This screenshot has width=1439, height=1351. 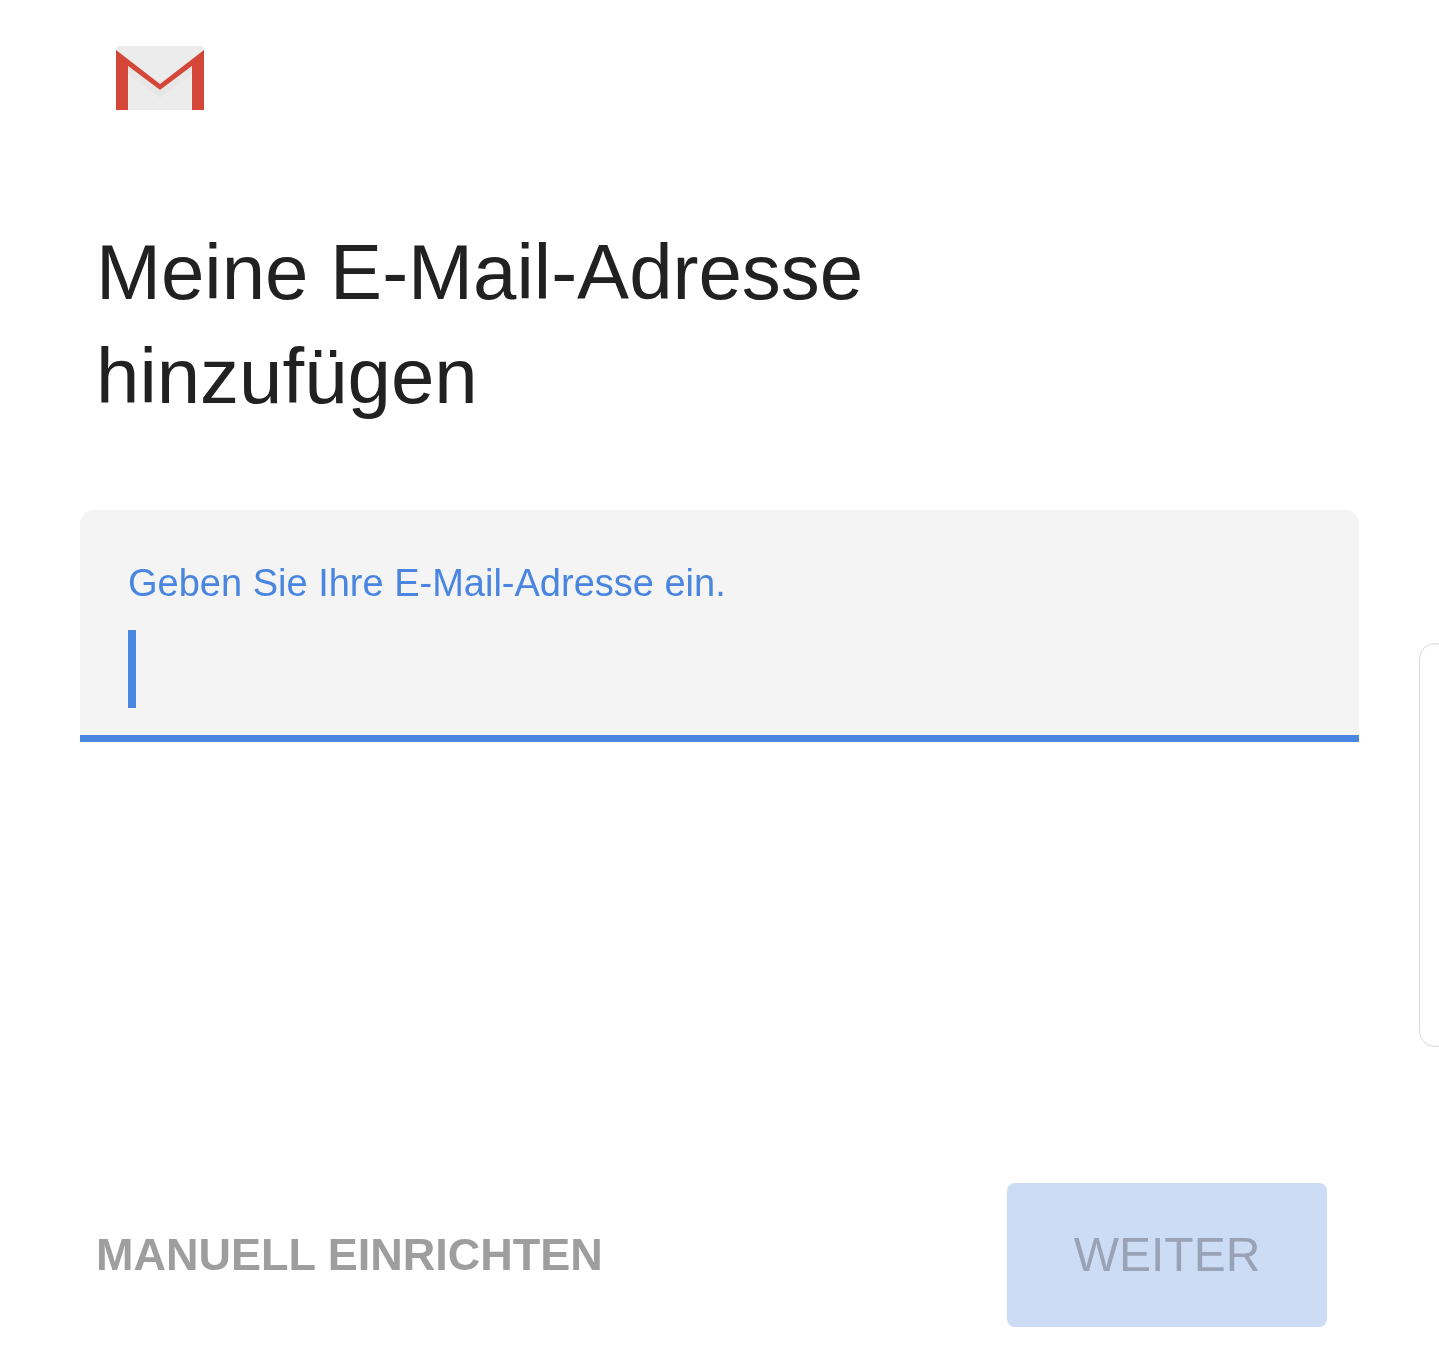 I want to click on mail-logo-icon, so click(x=160, y=78).